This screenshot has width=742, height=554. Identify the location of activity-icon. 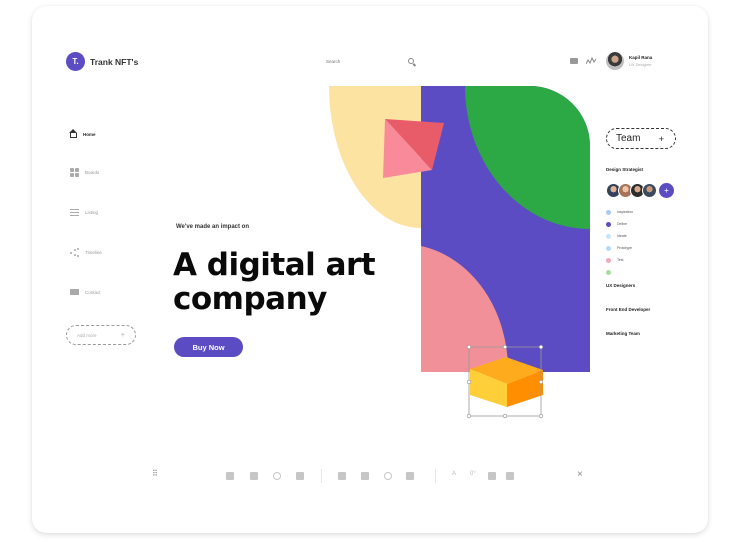
(591, 61).